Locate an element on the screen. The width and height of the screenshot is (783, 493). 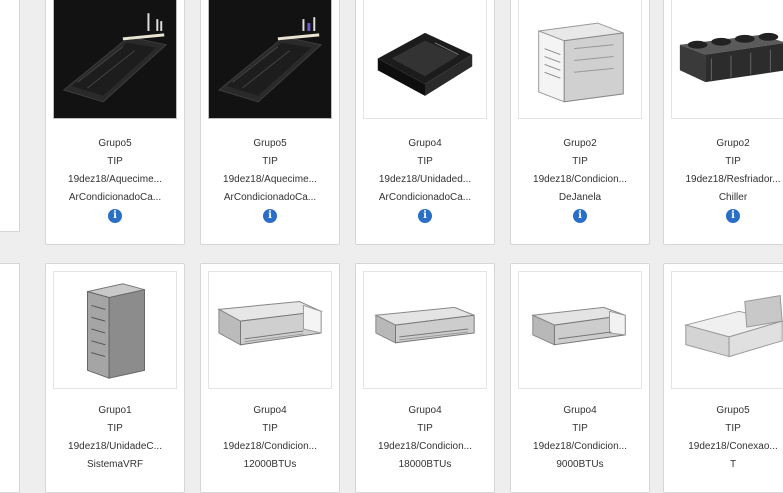
partial-card-left-row1 is located at coordinates (10, 116).